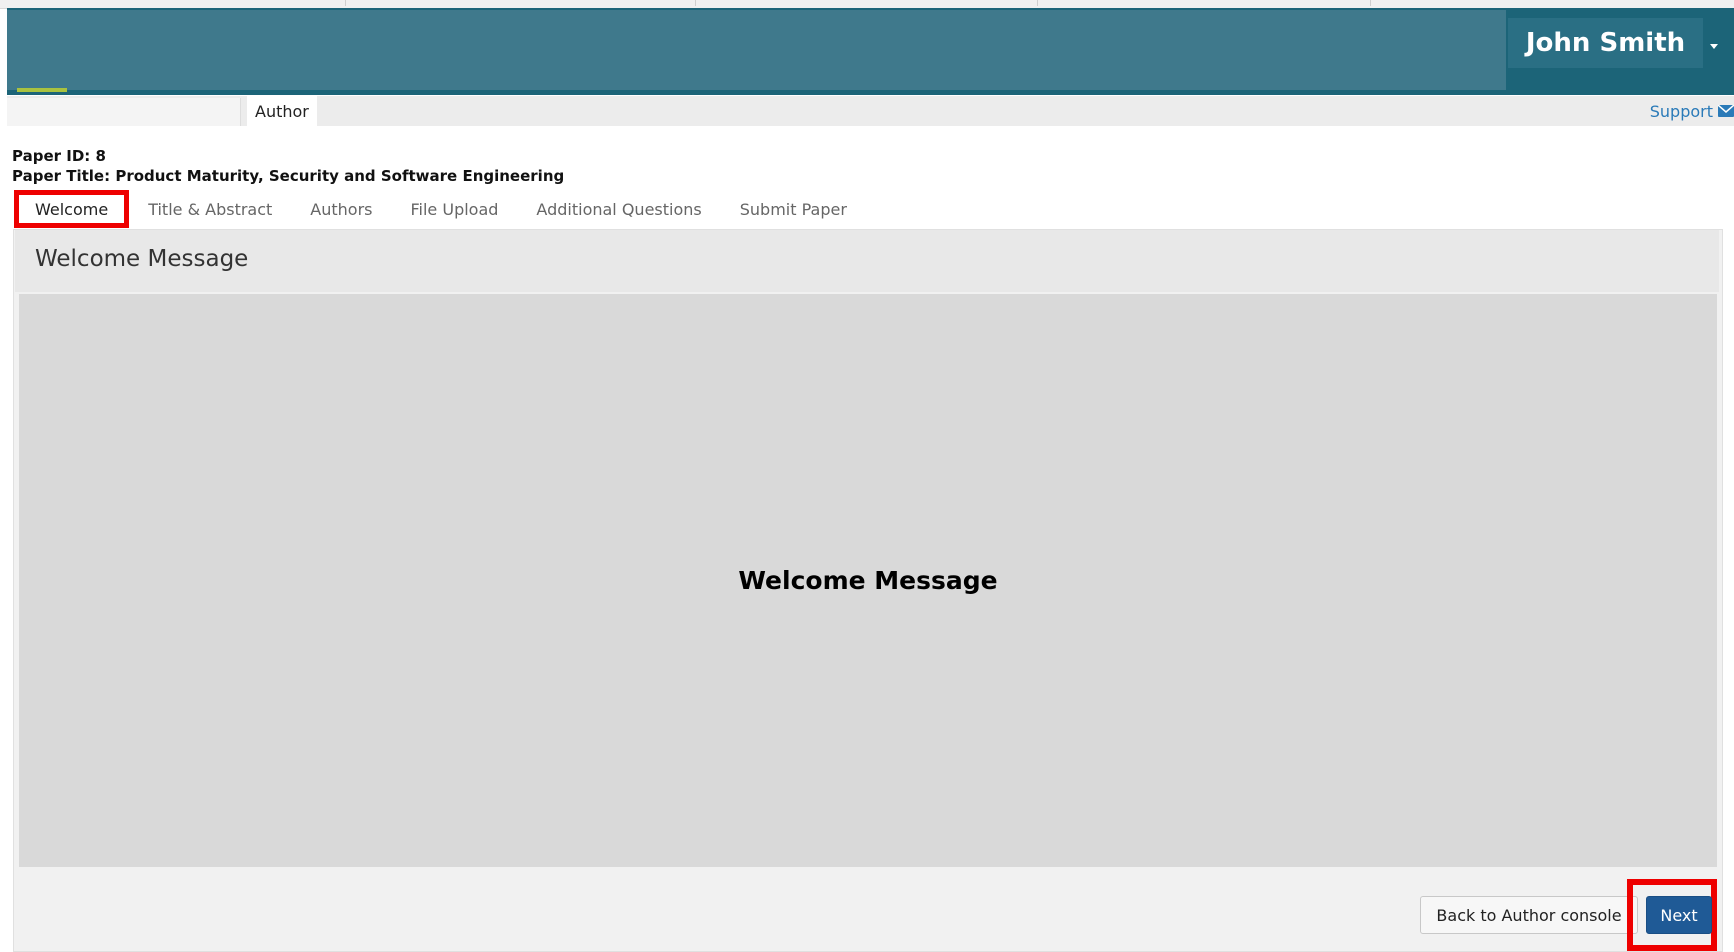 The width and height of the screenshot is (1734, 952). I want to click on paper-id: Paper ID: 8, so click(59, 156).